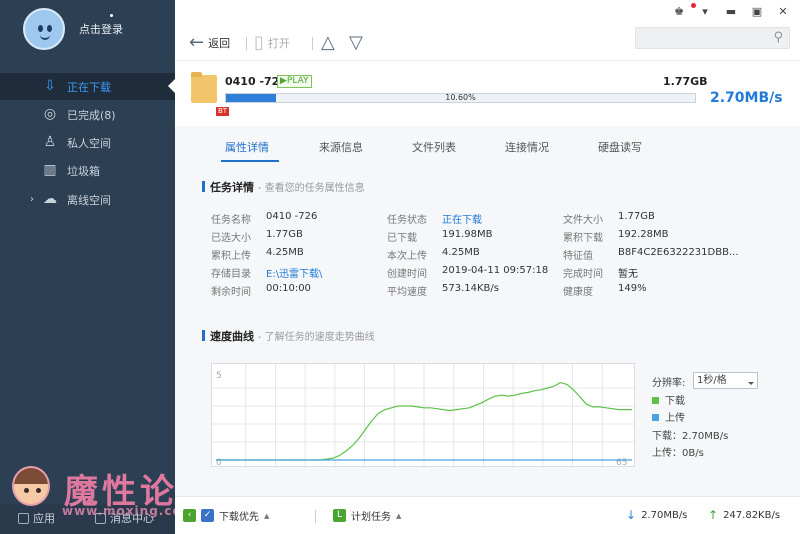 The height and width of the screenshot is (534, 800). I want to click on close-icon: ✕, so click(783, 11).